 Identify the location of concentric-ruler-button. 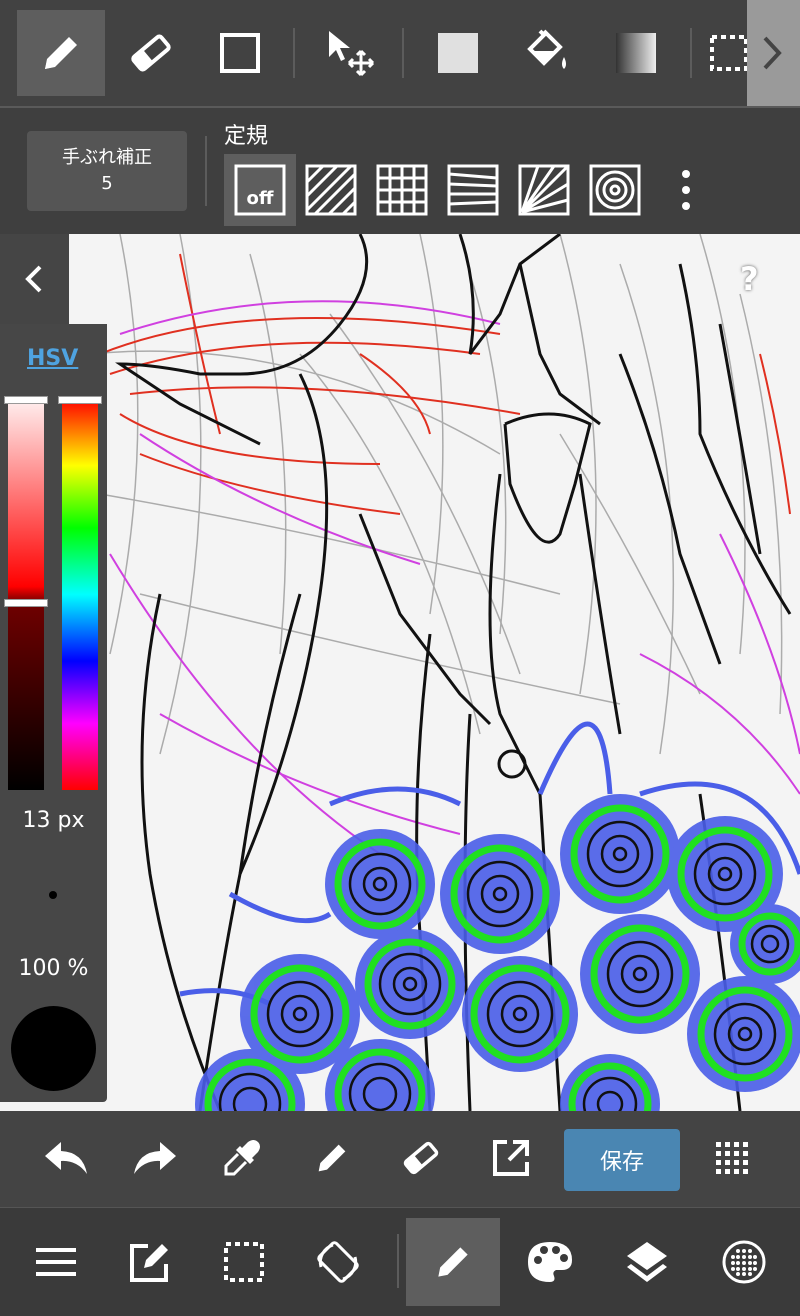
(615, 190).